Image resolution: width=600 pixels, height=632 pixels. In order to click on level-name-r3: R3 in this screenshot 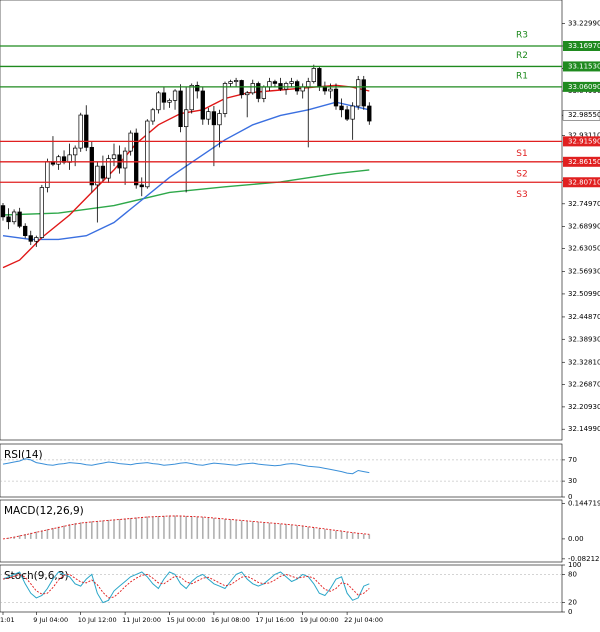, I will do `click(522, 35)`.